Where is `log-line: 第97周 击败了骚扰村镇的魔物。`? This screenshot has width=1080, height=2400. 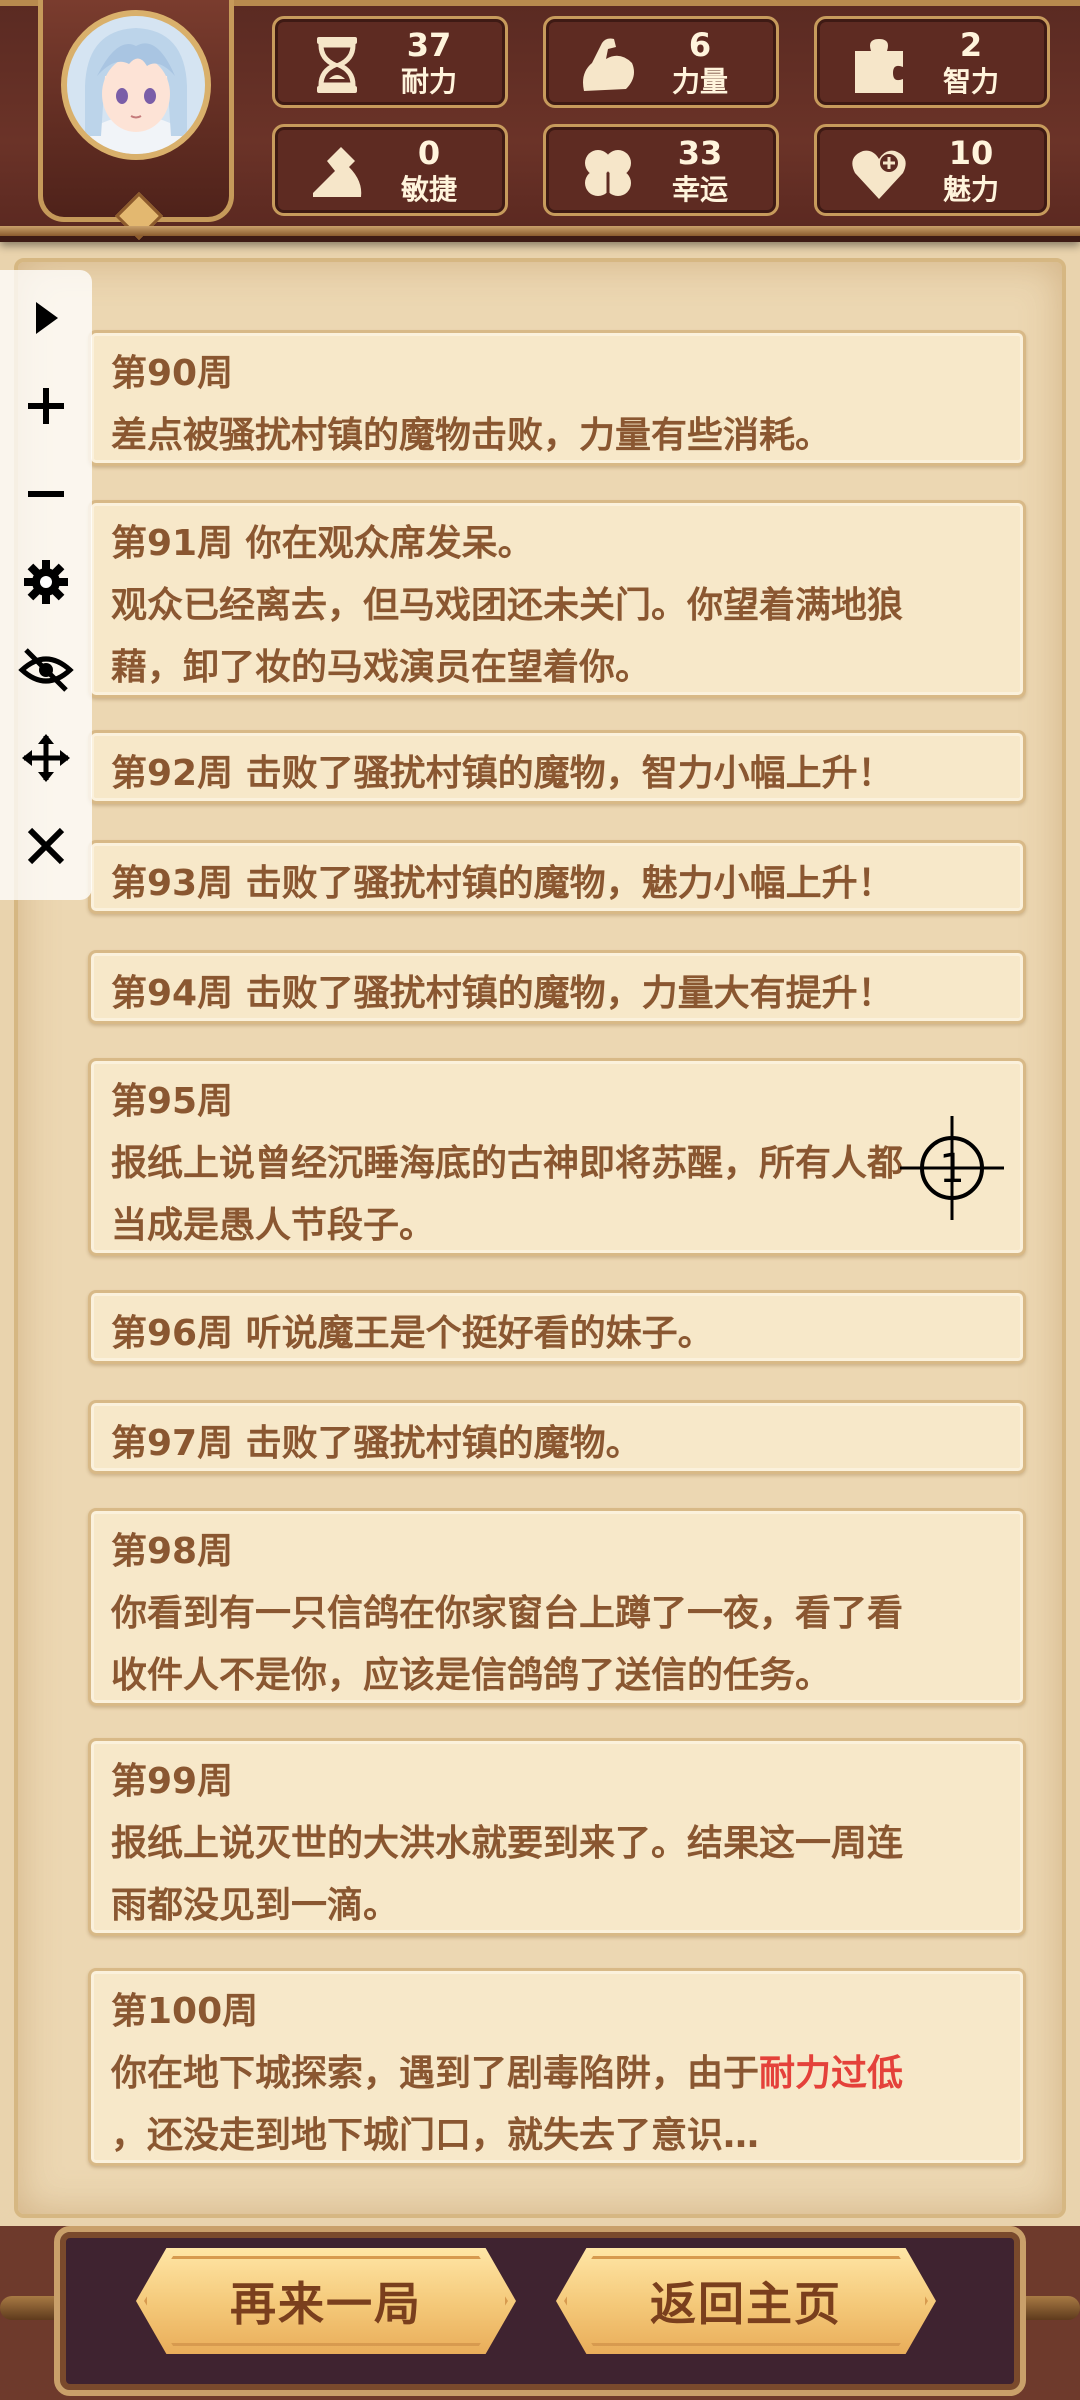 log-line: 第97周 击败了骚扰村镇的魔物。 is located at coordinates (376, 1443).